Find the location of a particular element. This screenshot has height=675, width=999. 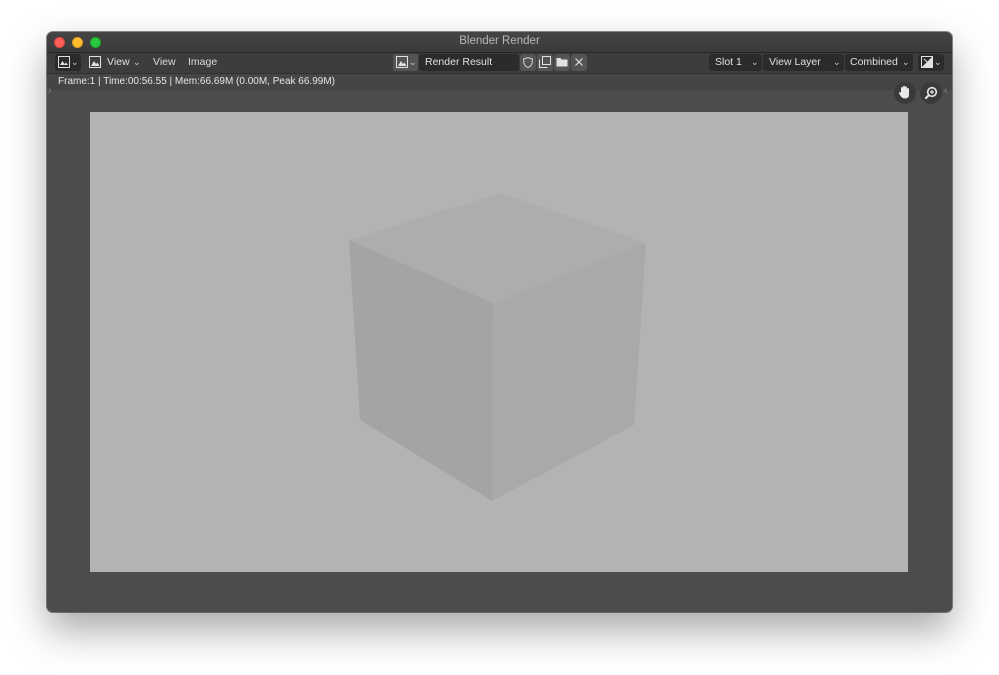

image-view-icon is located at coordinates (95, 62).